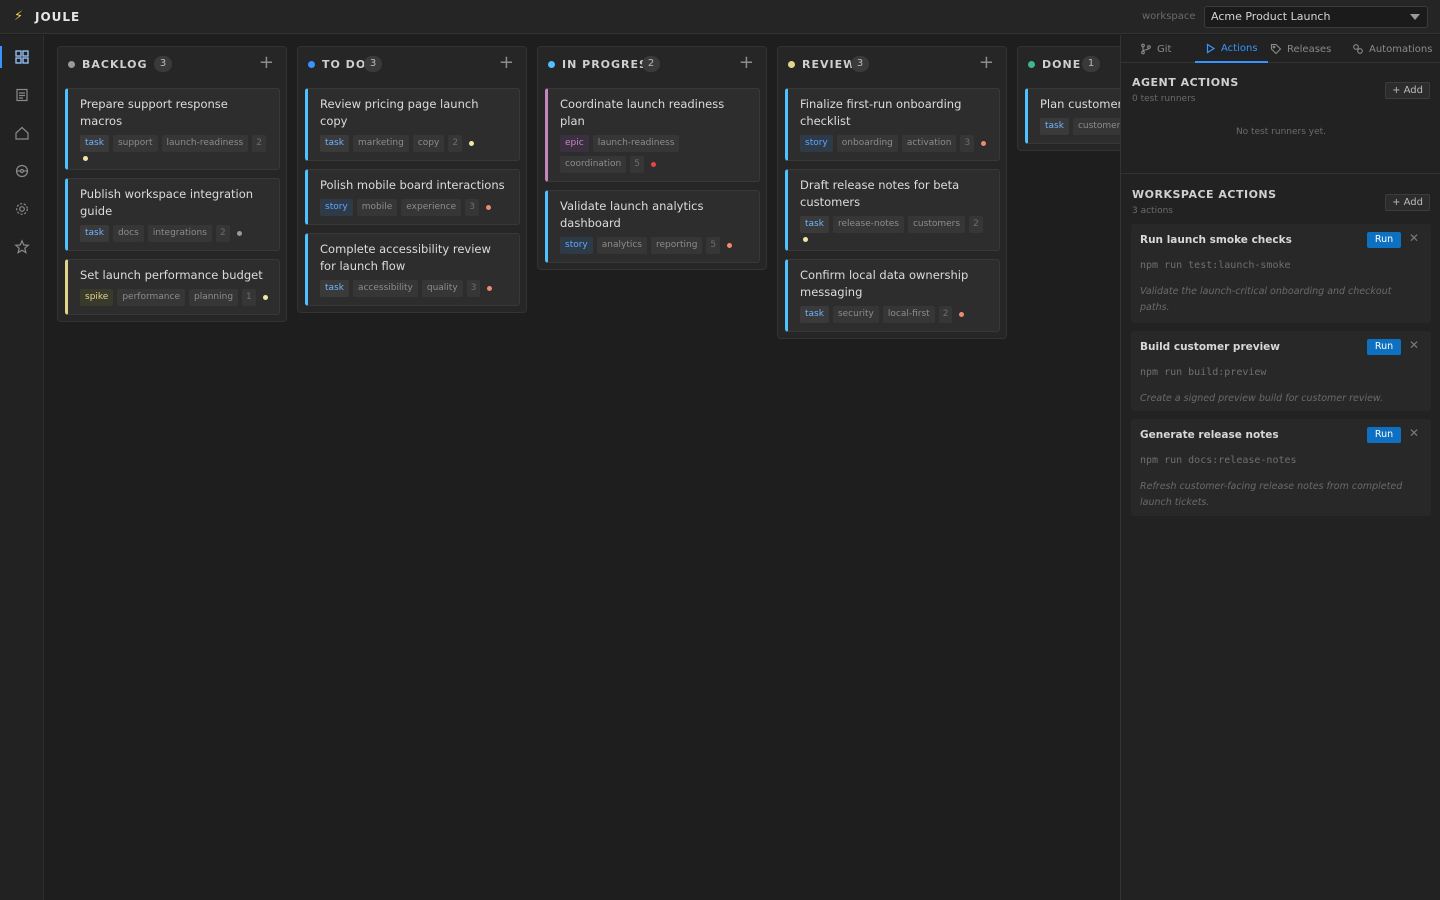  What do you see at coordinates (22, 467) in the screenshot?
I see `left-rail` at bounding box center [22, 467].